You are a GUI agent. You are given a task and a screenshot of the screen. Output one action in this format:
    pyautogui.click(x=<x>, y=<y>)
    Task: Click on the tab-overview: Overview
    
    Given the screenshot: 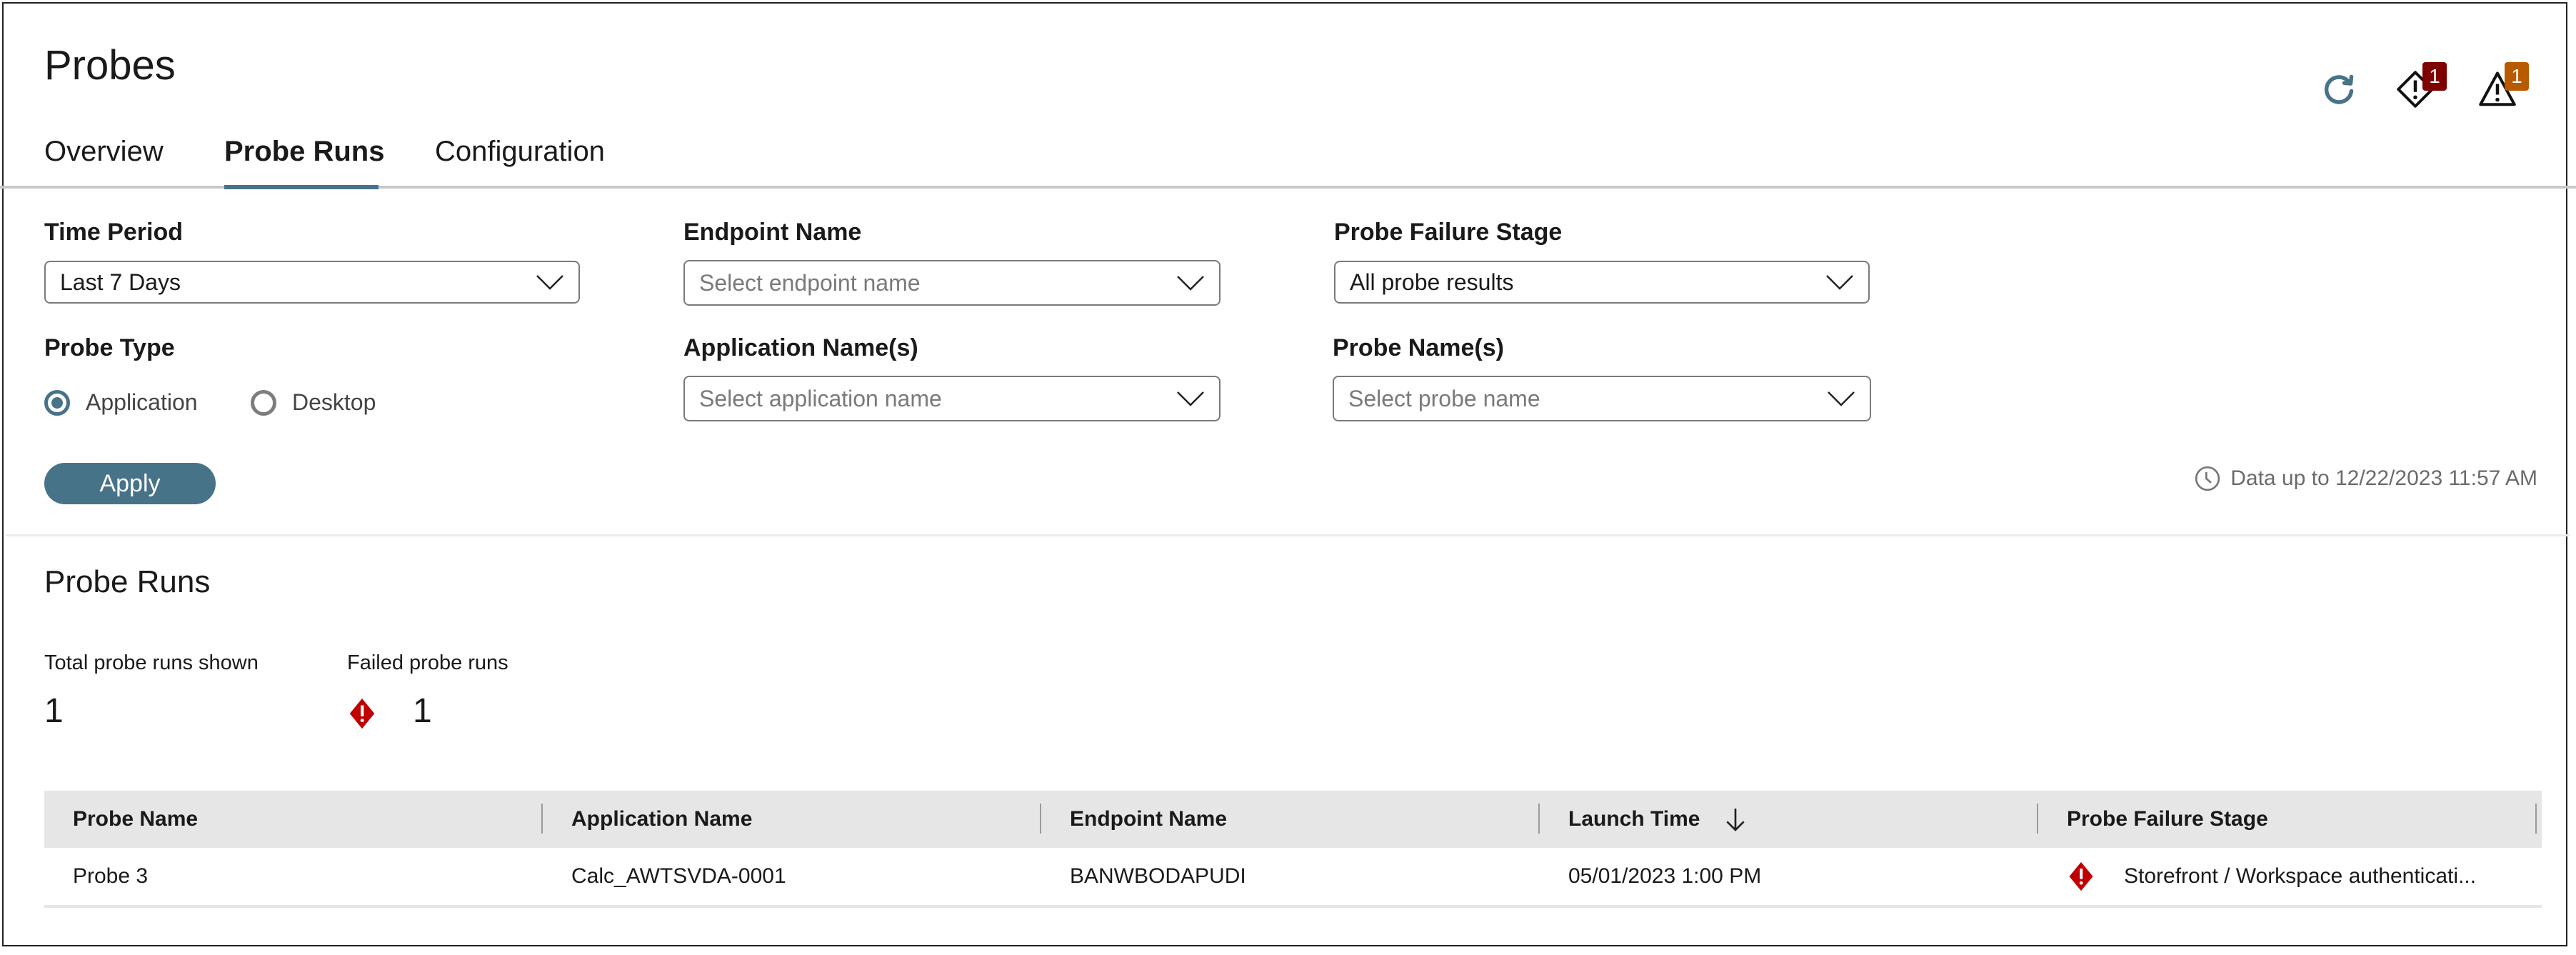 What is the action you would take?
    pyautogui.click(x=104, y=152)
    